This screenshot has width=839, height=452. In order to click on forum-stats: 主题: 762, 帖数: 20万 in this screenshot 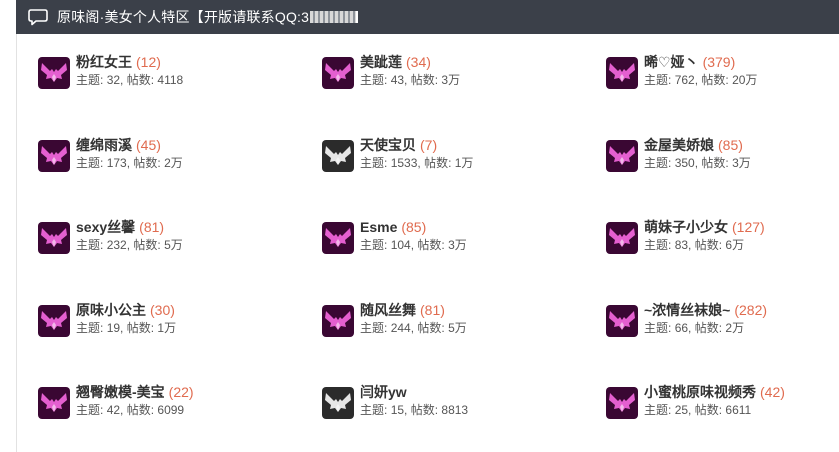, I will do `click(701, 80)`.